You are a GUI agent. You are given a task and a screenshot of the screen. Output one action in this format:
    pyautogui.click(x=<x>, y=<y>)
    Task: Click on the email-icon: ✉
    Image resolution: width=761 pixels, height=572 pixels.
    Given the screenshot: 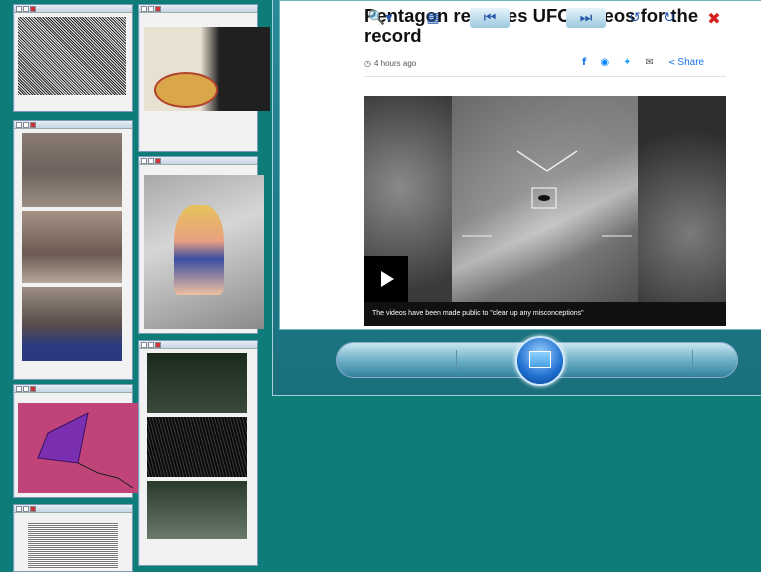 What is the action you would take?
    pyautogui.click(x=649, y=62)
    